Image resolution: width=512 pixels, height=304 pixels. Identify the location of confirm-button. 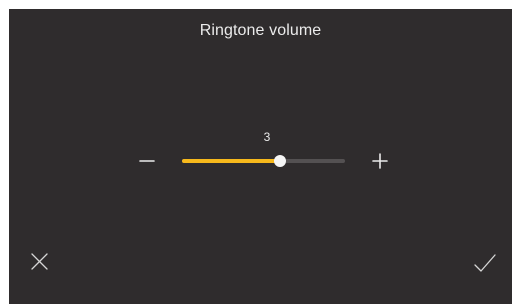
(484, 261).